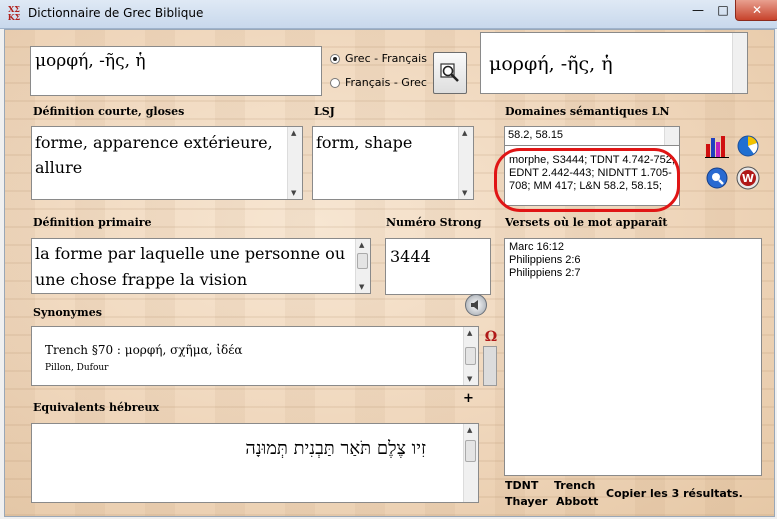 The width and height of the screenshot is (777, 519). What do you see at coordinates (551, 64) in the screenshot?
I see `headword-text: μορφή, -ῆς, ἡ` at bounding box center [551, 64].